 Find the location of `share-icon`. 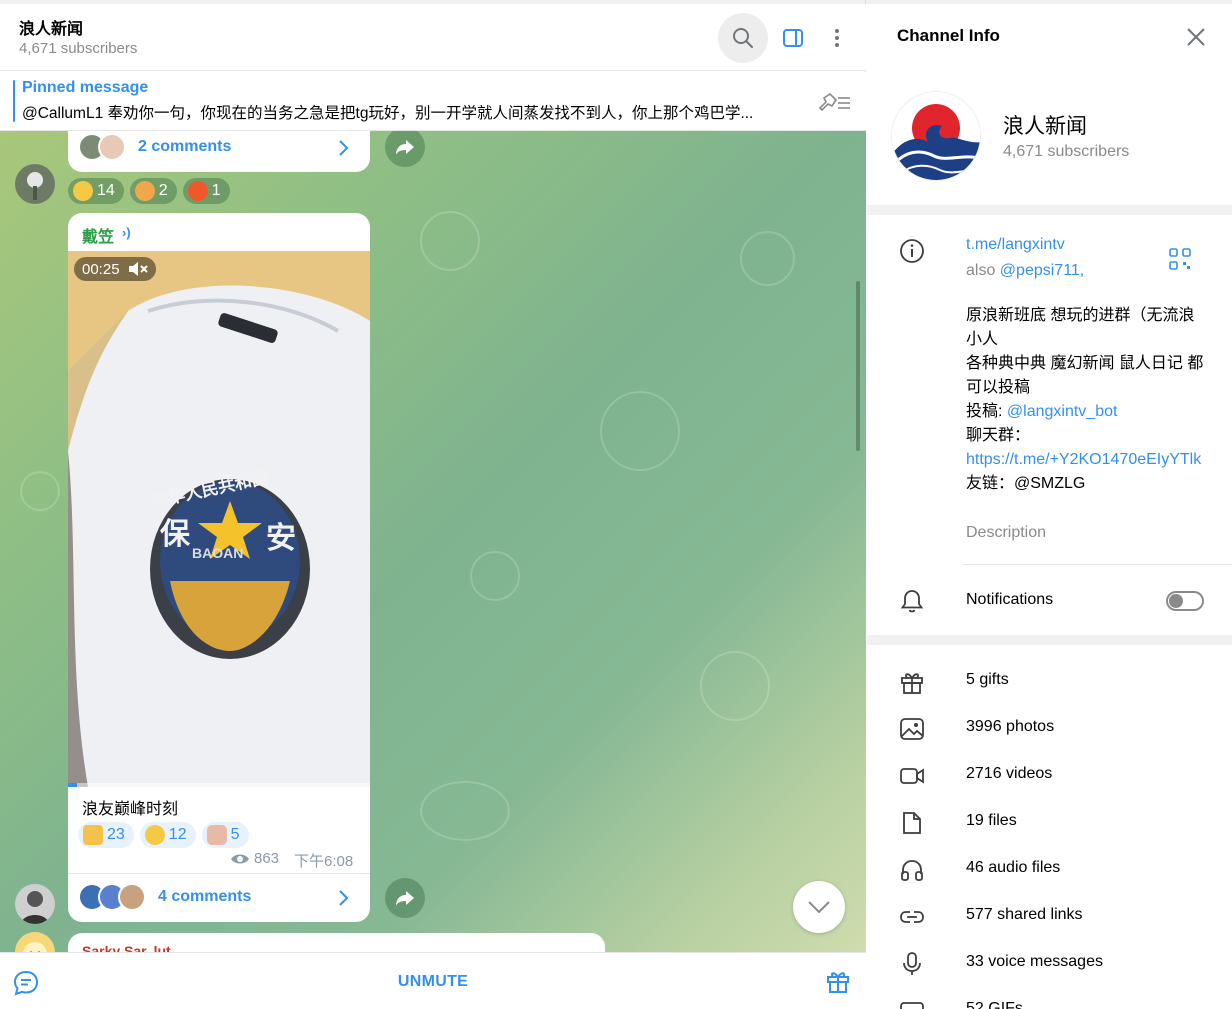

share-icon is located at coordinates (405, 898).